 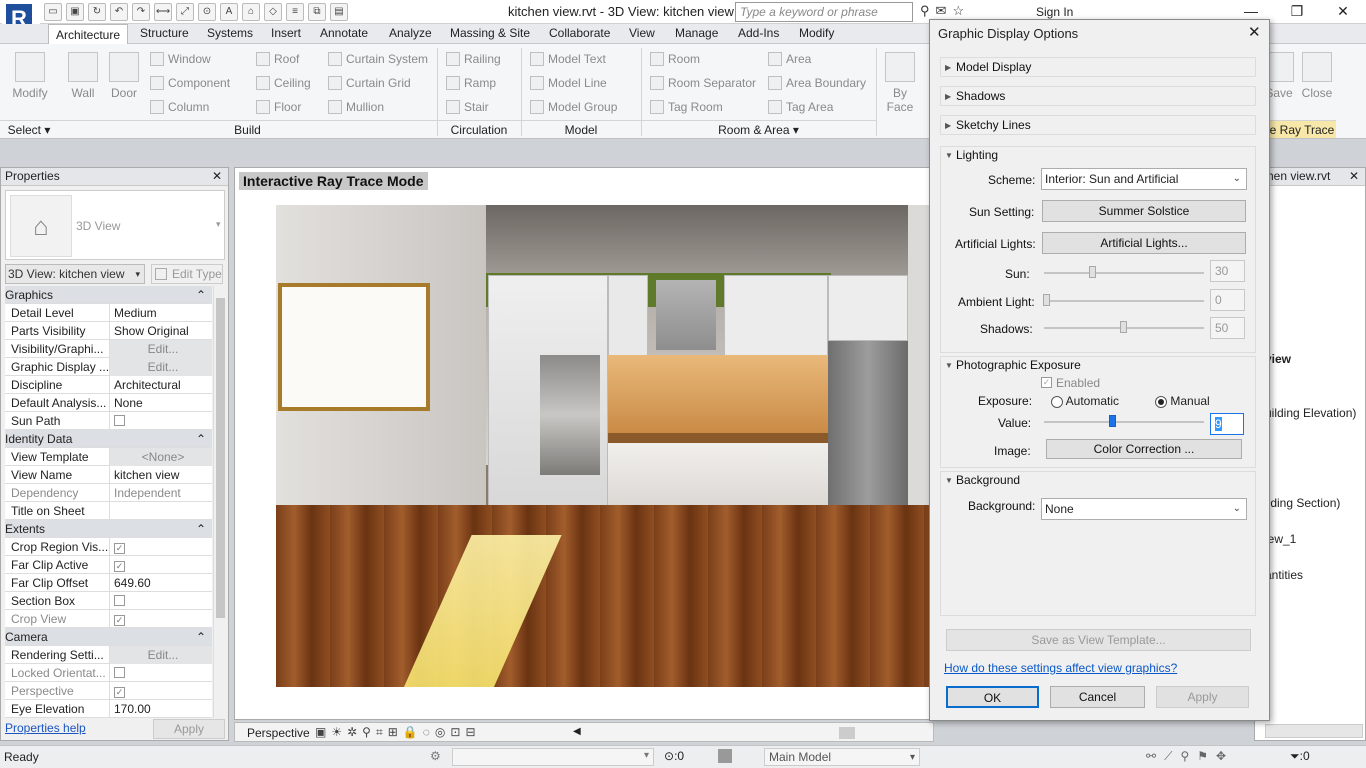 What do you see at coordinates (108, 583) in the screenshot?
I see `prop-far-clip-offset: Far Clip Offset 649.60` at bounding box center [108, 583].